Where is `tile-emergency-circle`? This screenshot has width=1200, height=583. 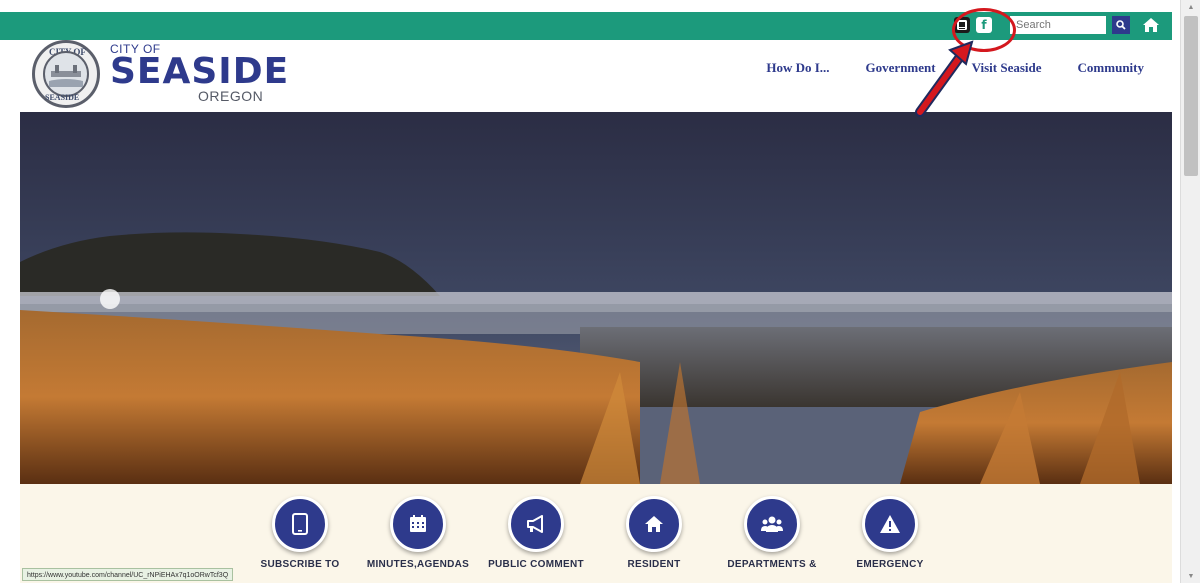
tile-emergency-circle is located at coordinates (890, 524).